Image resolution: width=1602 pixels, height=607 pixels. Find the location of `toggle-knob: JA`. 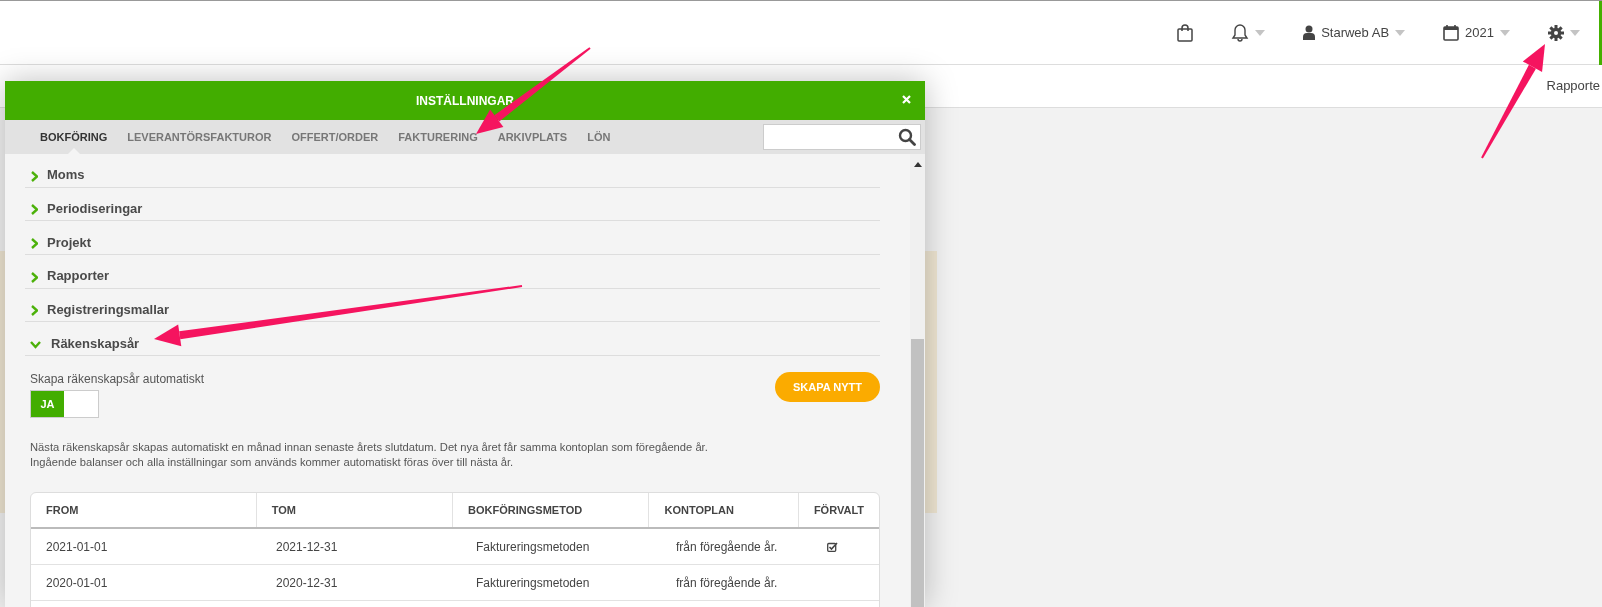

toggle-knob: JA is located at coordinates (47, 404).